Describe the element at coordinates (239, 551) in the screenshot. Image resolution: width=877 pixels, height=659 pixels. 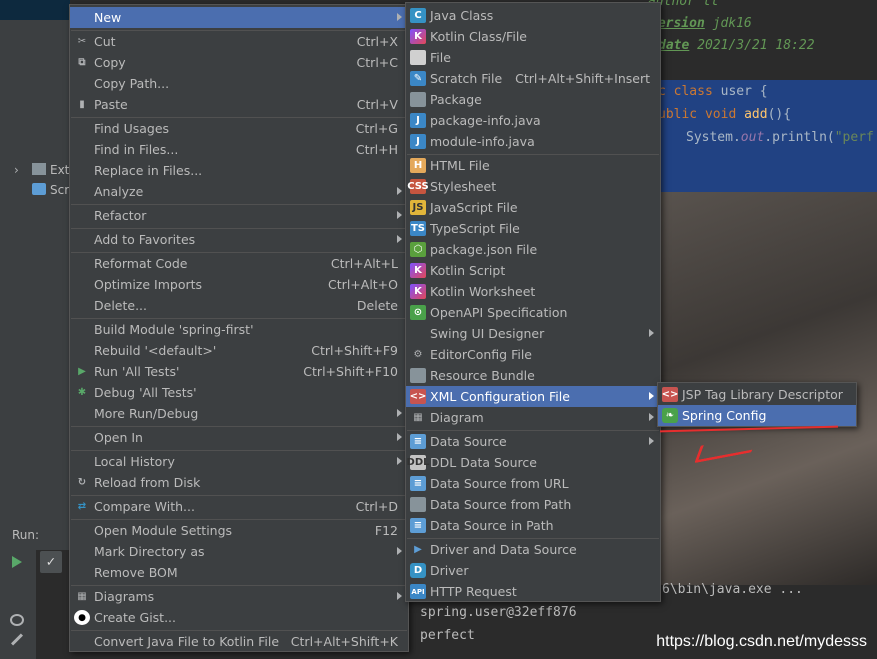
I see `menu-item-mark-directory-as: Mark Directory as` at that location.